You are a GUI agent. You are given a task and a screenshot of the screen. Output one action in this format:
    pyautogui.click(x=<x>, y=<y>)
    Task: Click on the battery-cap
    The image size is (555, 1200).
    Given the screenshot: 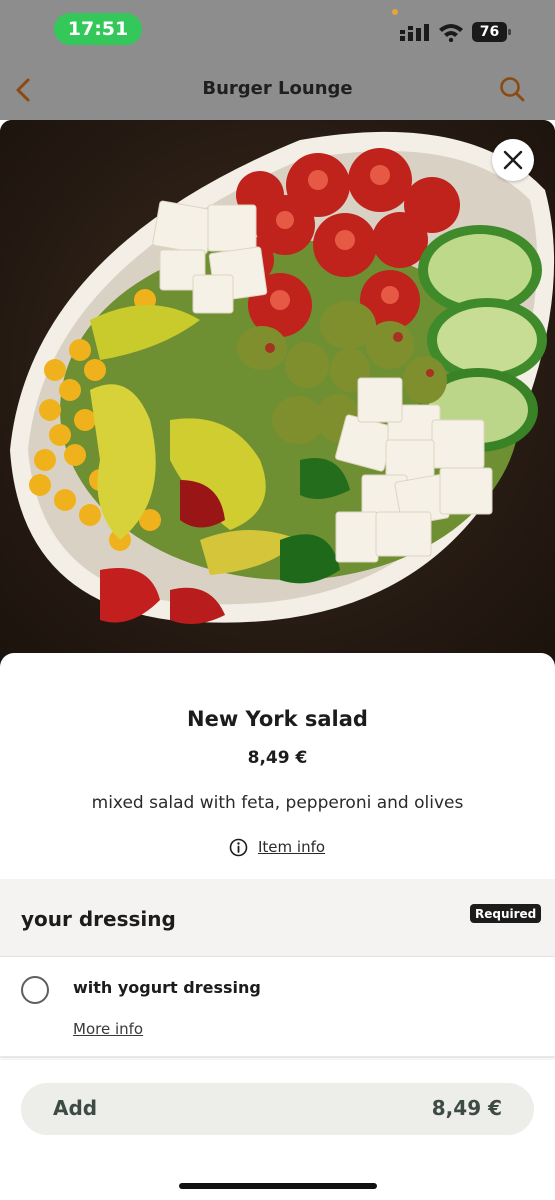 What is the action you would take?
    pyautogui.click(x=509, y=32)
    